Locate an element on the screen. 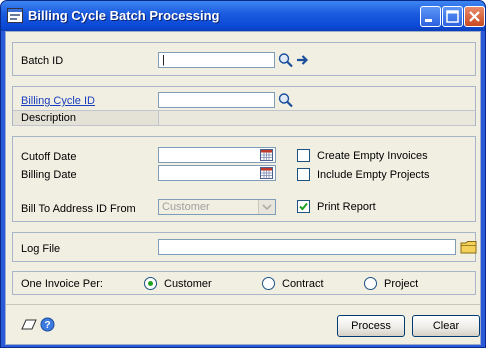  create-empty-invoices-label: Create Empty Invoices is located at coordinates (372, 156).